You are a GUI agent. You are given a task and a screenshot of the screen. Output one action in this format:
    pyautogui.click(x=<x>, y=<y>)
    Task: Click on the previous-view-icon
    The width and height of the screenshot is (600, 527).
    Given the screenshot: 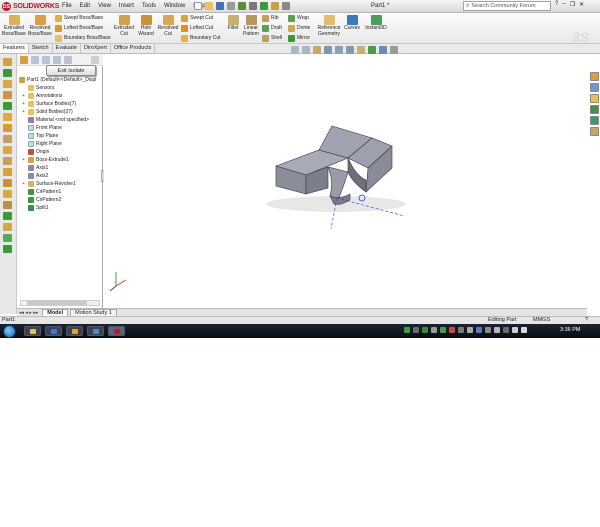 What is the action you would take?
    pyautogui.click(x=317, y=50)
    